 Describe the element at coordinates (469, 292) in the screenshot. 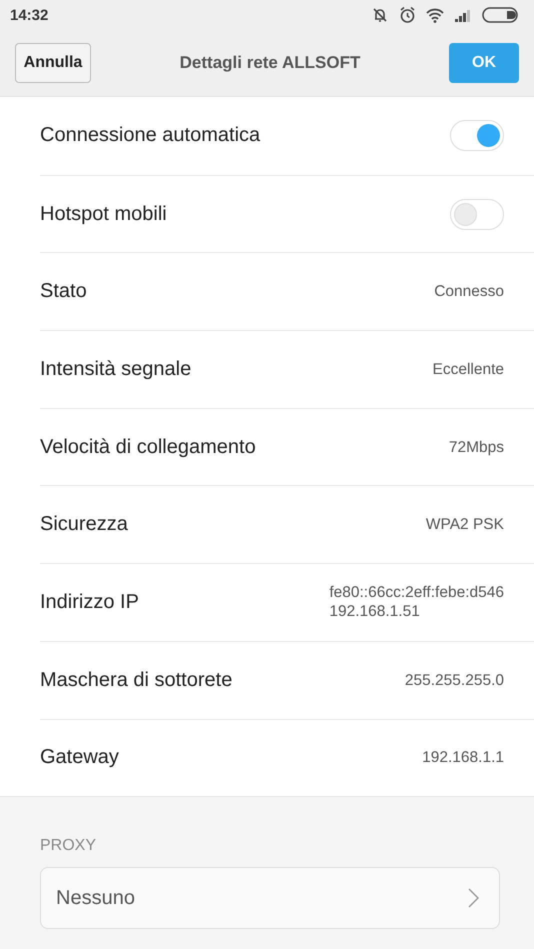

I see `setting-value: Connesso` at that location.